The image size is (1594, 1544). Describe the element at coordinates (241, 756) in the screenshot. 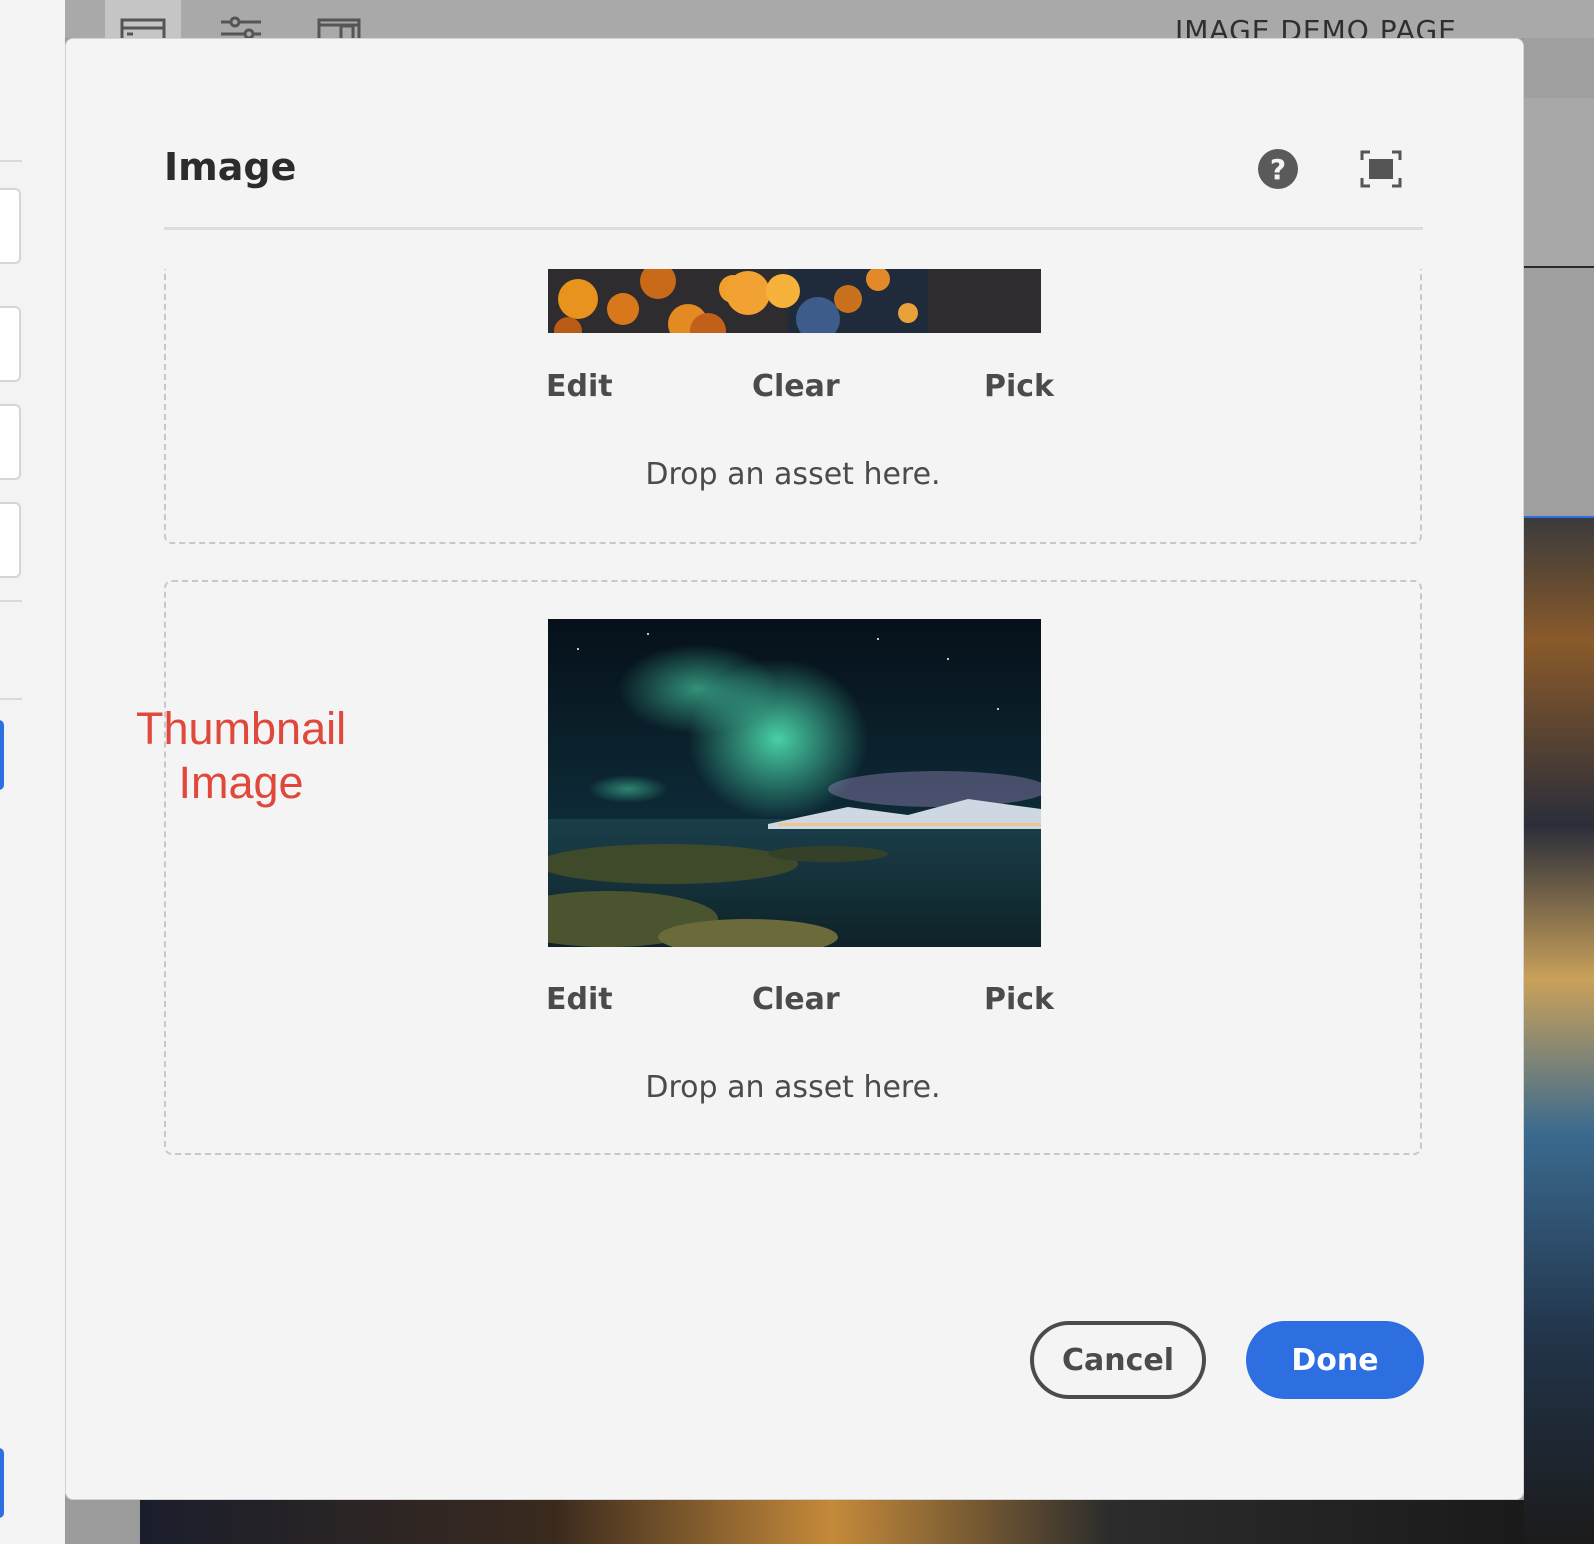

I see `thumbnail-image-annotation: Thumbnail Image` at that location.